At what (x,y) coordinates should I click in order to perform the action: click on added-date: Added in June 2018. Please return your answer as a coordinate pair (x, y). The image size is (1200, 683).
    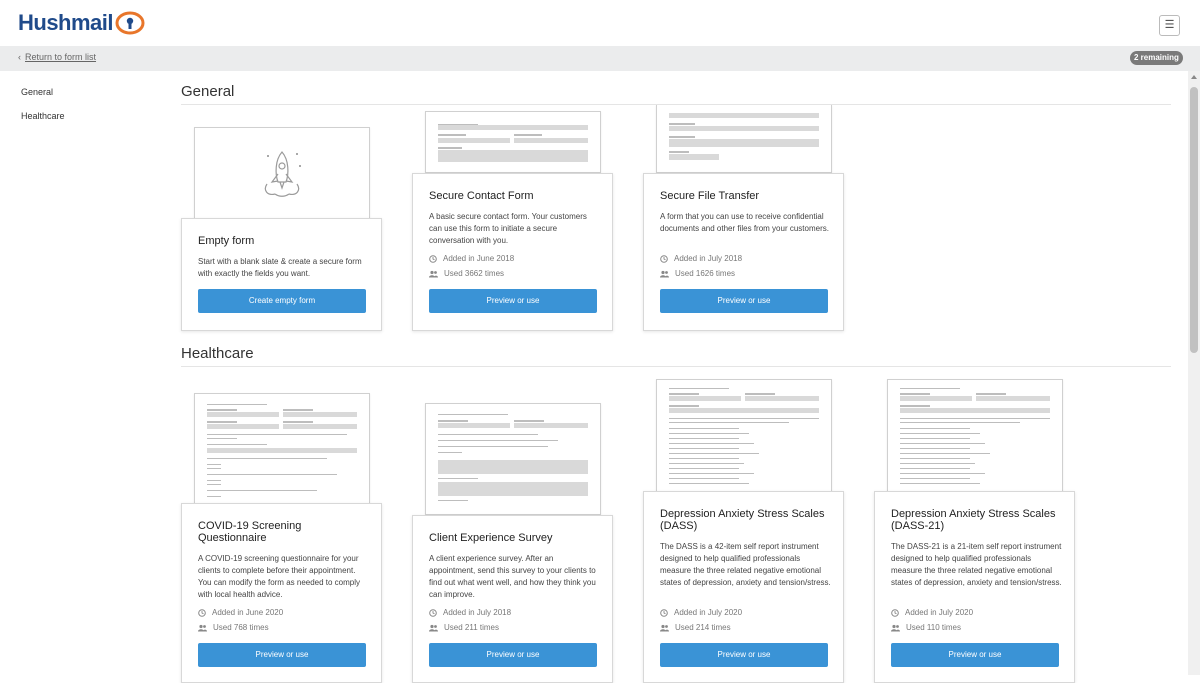
    Looking at the image, I should click on (471, 258).